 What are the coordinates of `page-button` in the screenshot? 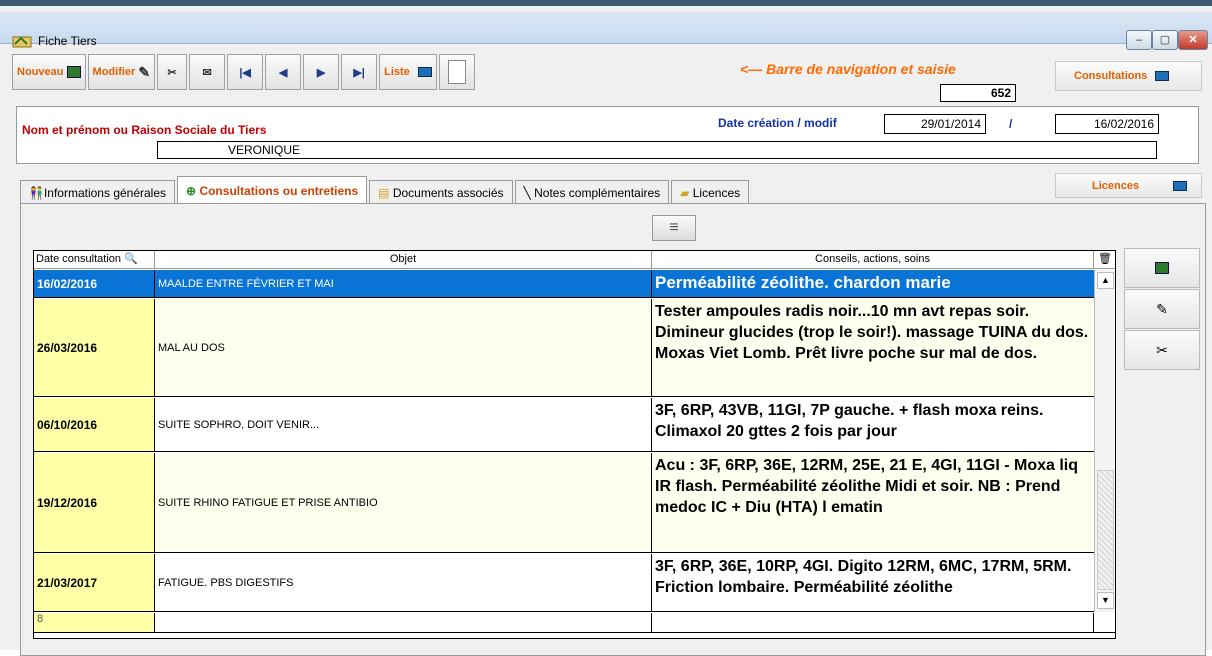 It's located at (456, 72).